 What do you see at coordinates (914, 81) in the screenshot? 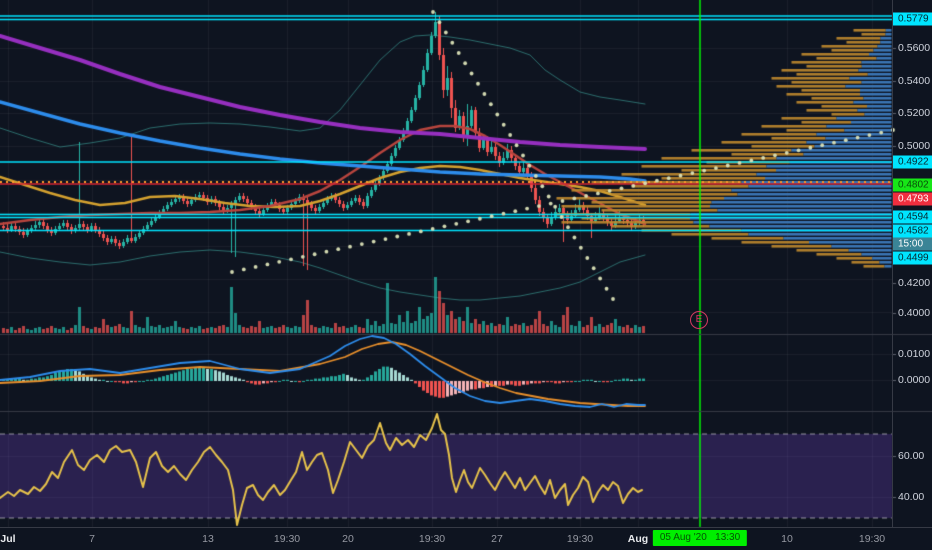
I see `price-tick: 0.5400` at bounding box center [914, 81].